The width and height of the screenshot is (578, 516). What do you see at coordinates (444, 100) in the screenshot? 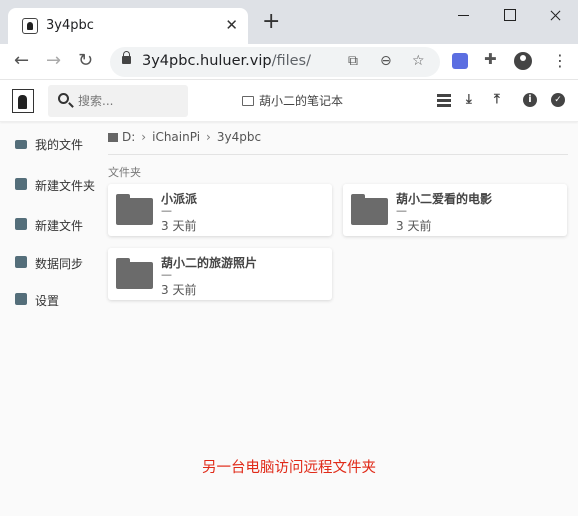
I see `list-view-icon` at bounding box center [444, 100].